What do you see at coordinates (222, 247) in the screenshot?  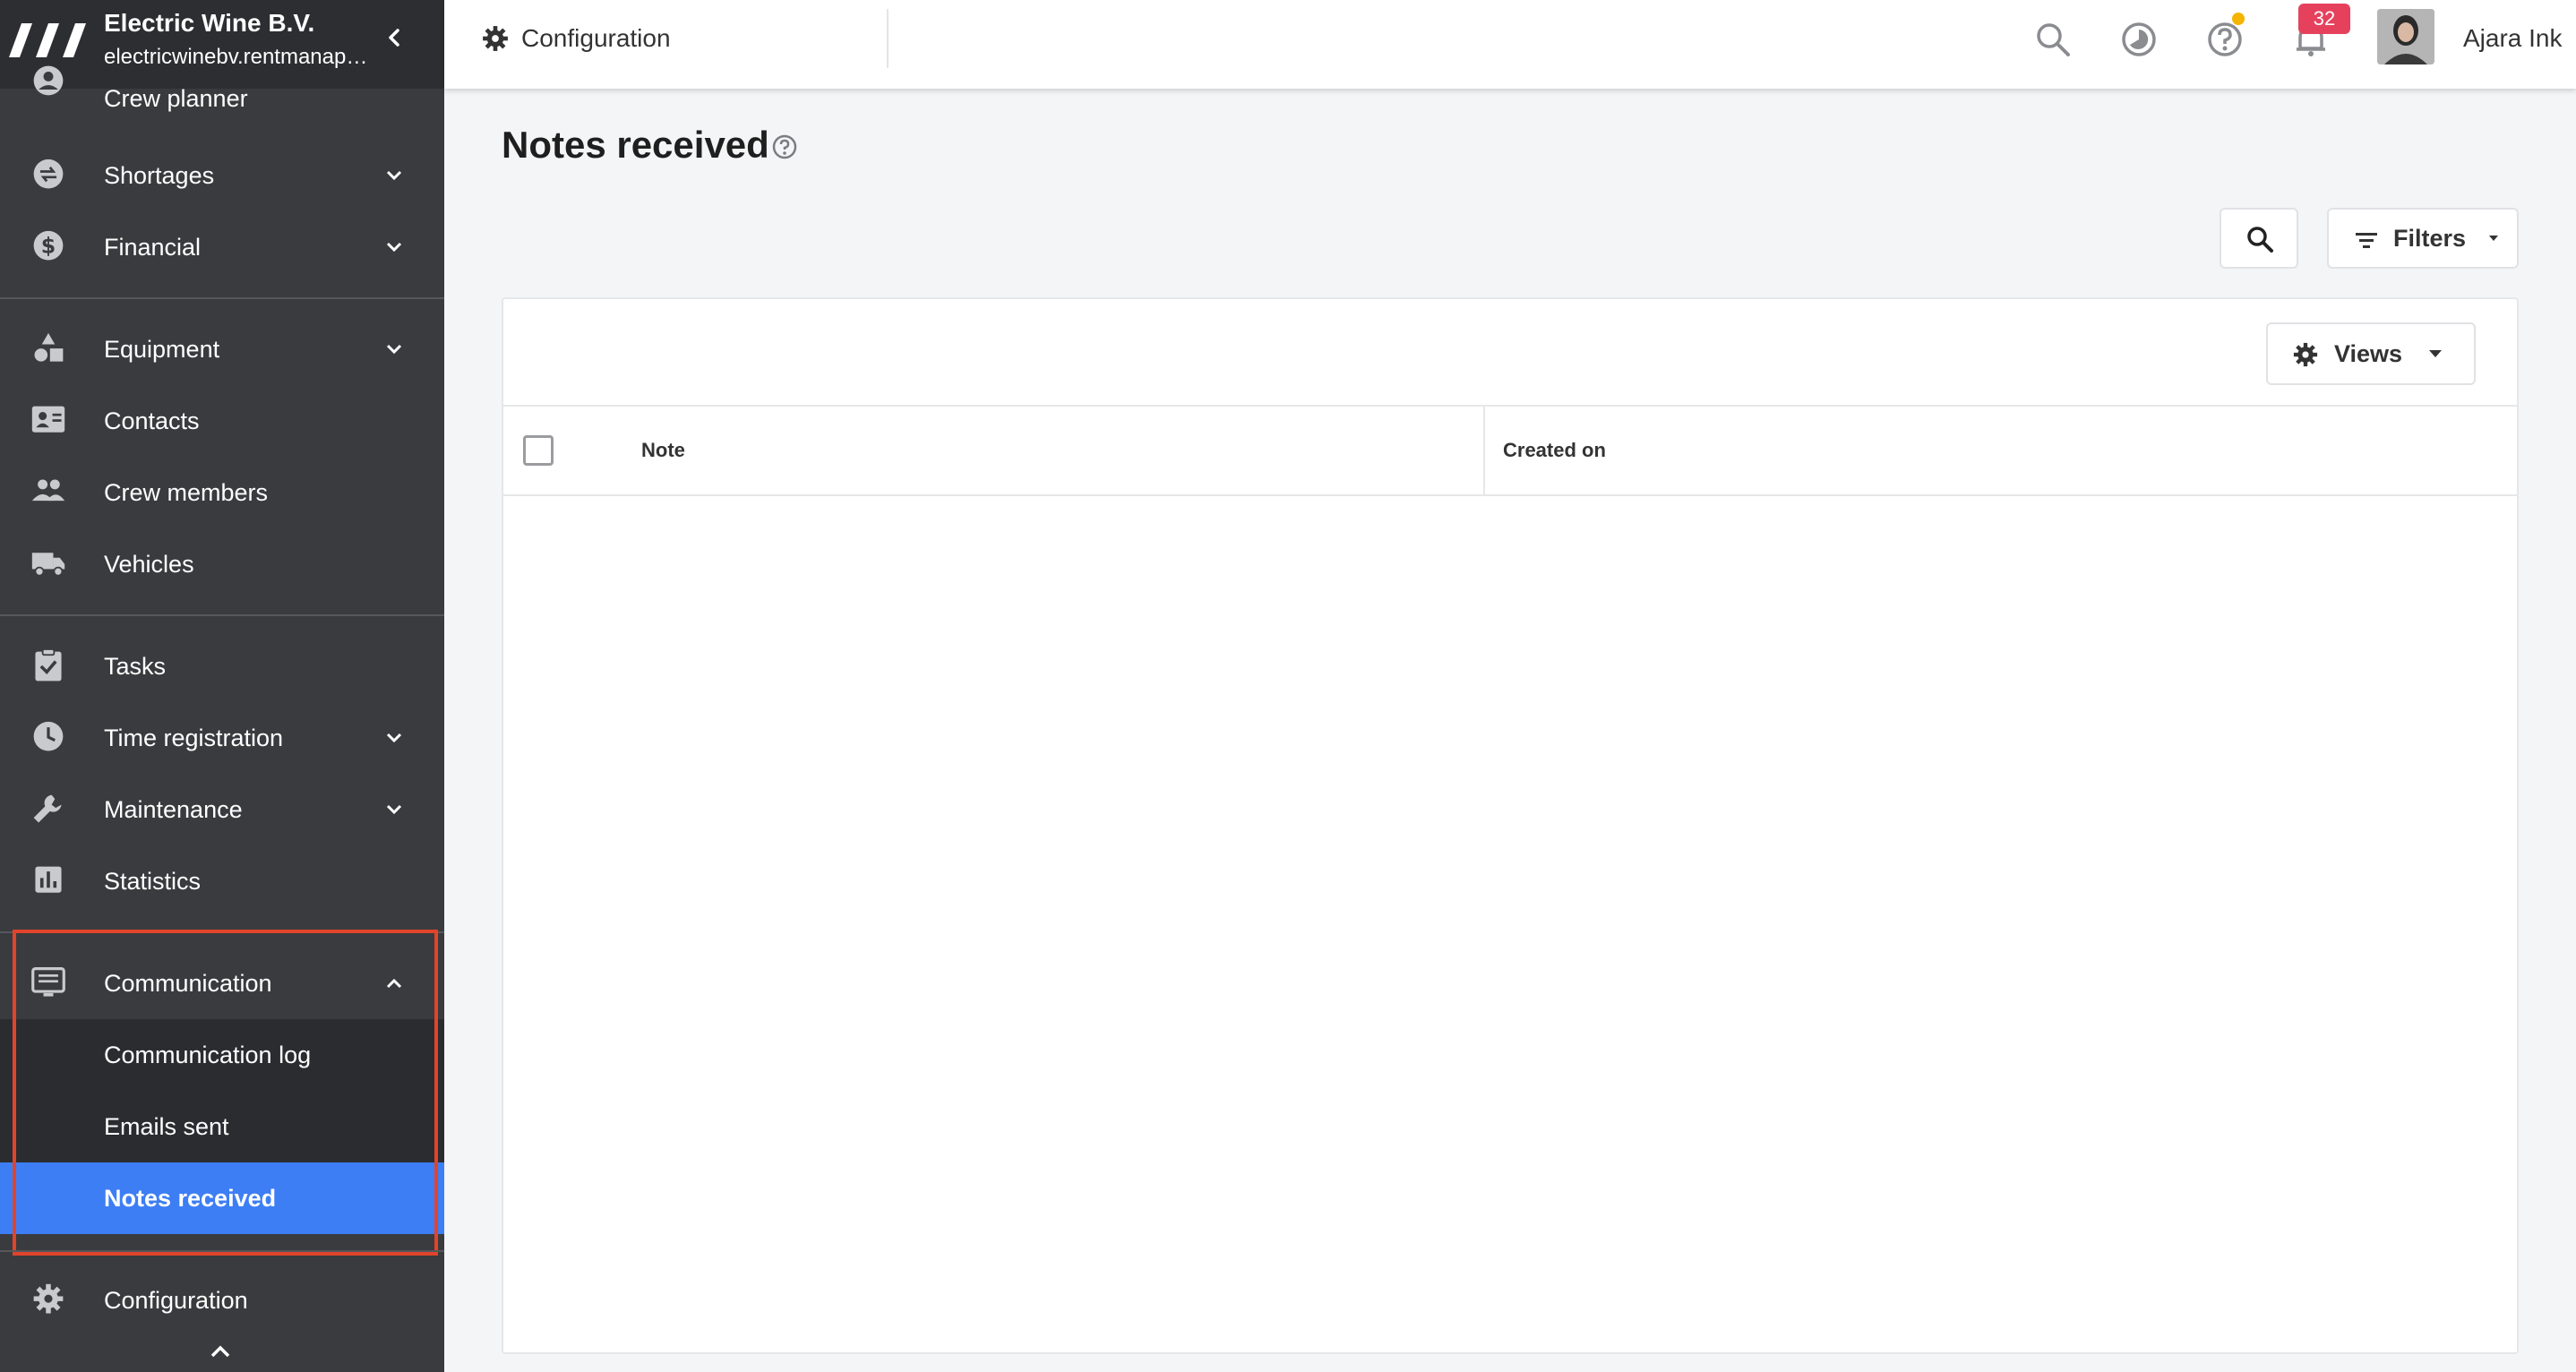 I see `sidebar-item-financial: $ Financial` at bounding box center [222, 247].